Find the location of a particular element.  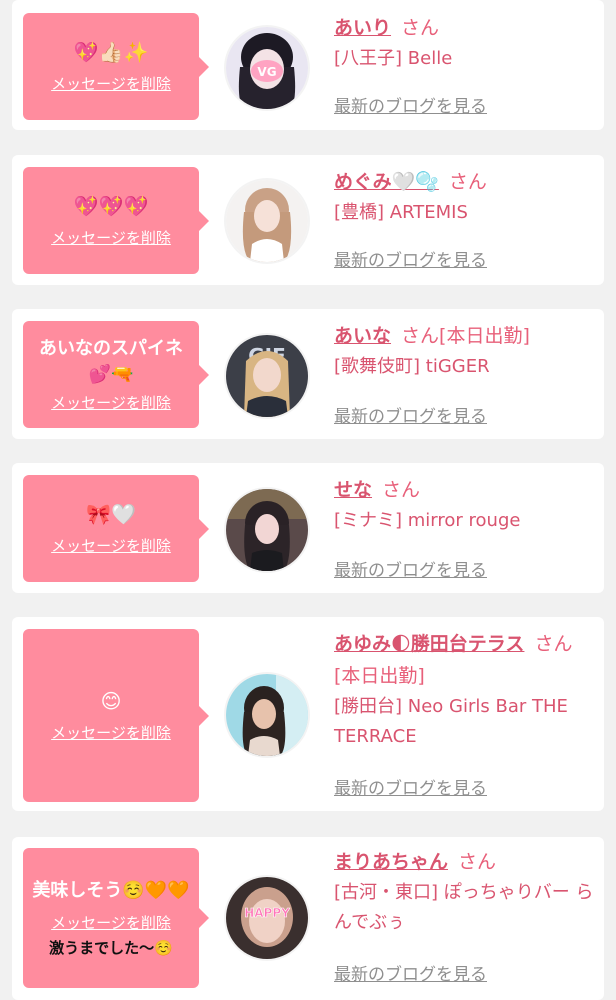

name-line: せな さん is located at coordinates (465, 490).